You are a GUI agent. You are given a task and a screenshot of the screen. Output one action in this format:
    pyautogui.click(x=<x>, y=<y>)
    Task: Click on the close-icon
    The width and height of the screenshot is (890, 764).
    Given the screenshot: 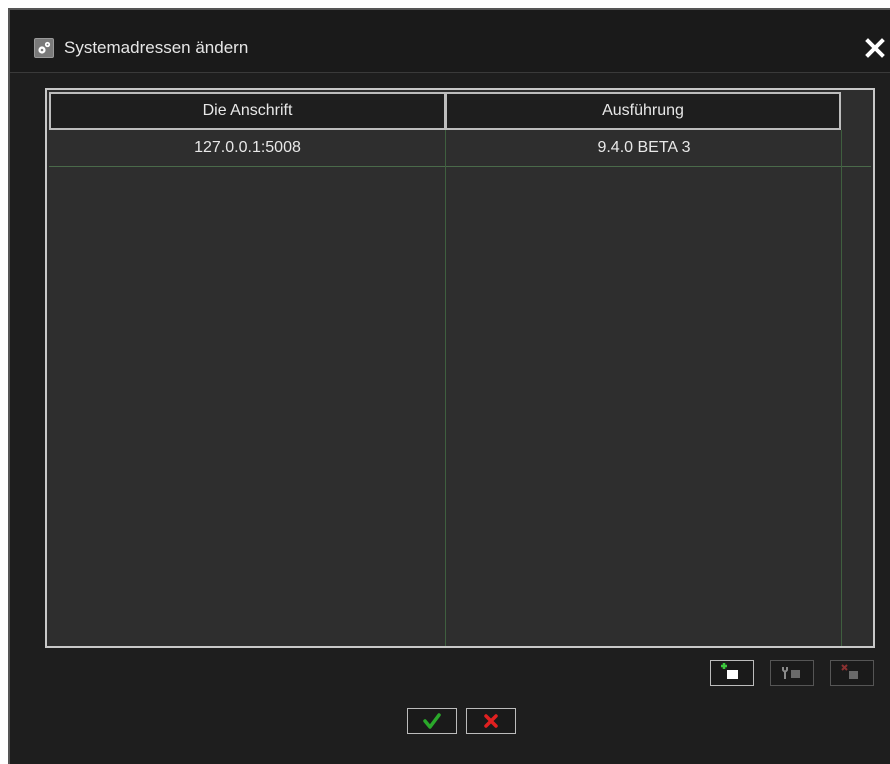 What is the action you would take?
    pyautogui.click(x=875, y=48)
    